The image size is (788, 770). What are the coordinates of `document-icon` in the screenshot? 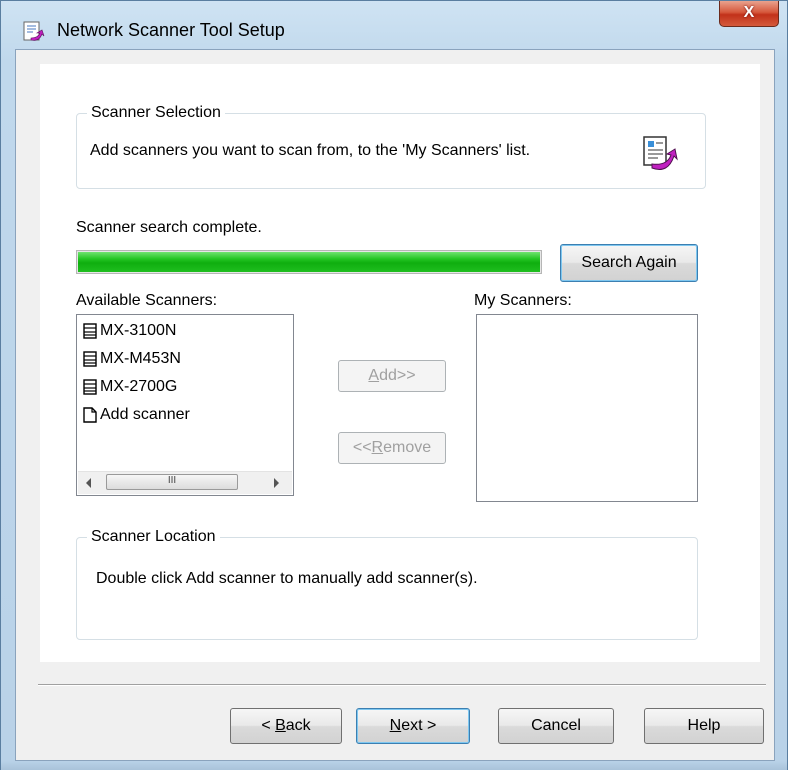 It's located at (90, 415).